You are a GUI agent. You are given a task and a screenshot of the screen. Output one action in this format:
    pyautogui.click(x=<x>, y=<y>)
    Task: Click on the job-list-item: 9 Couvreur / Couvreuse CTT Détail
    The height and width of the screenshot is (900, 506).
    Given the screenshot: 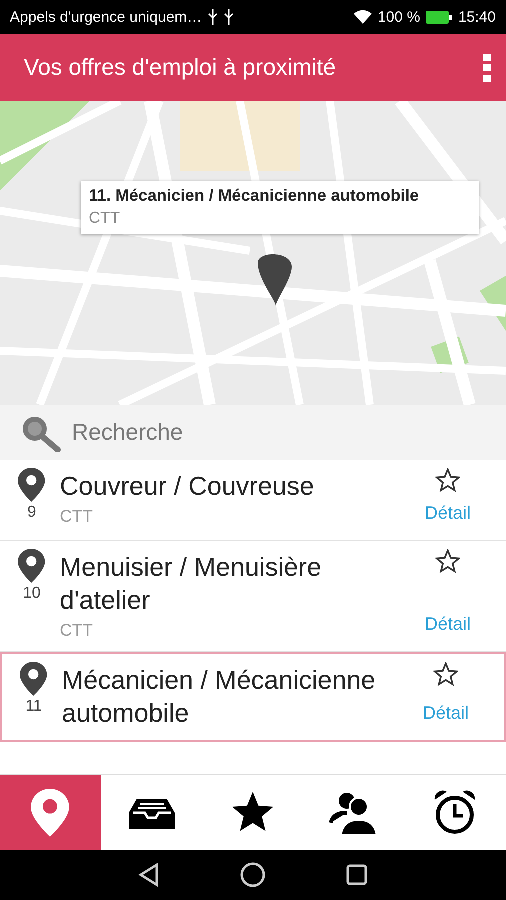 What is the action you would take?
    pyautogui.click(x=253, y=500)
    